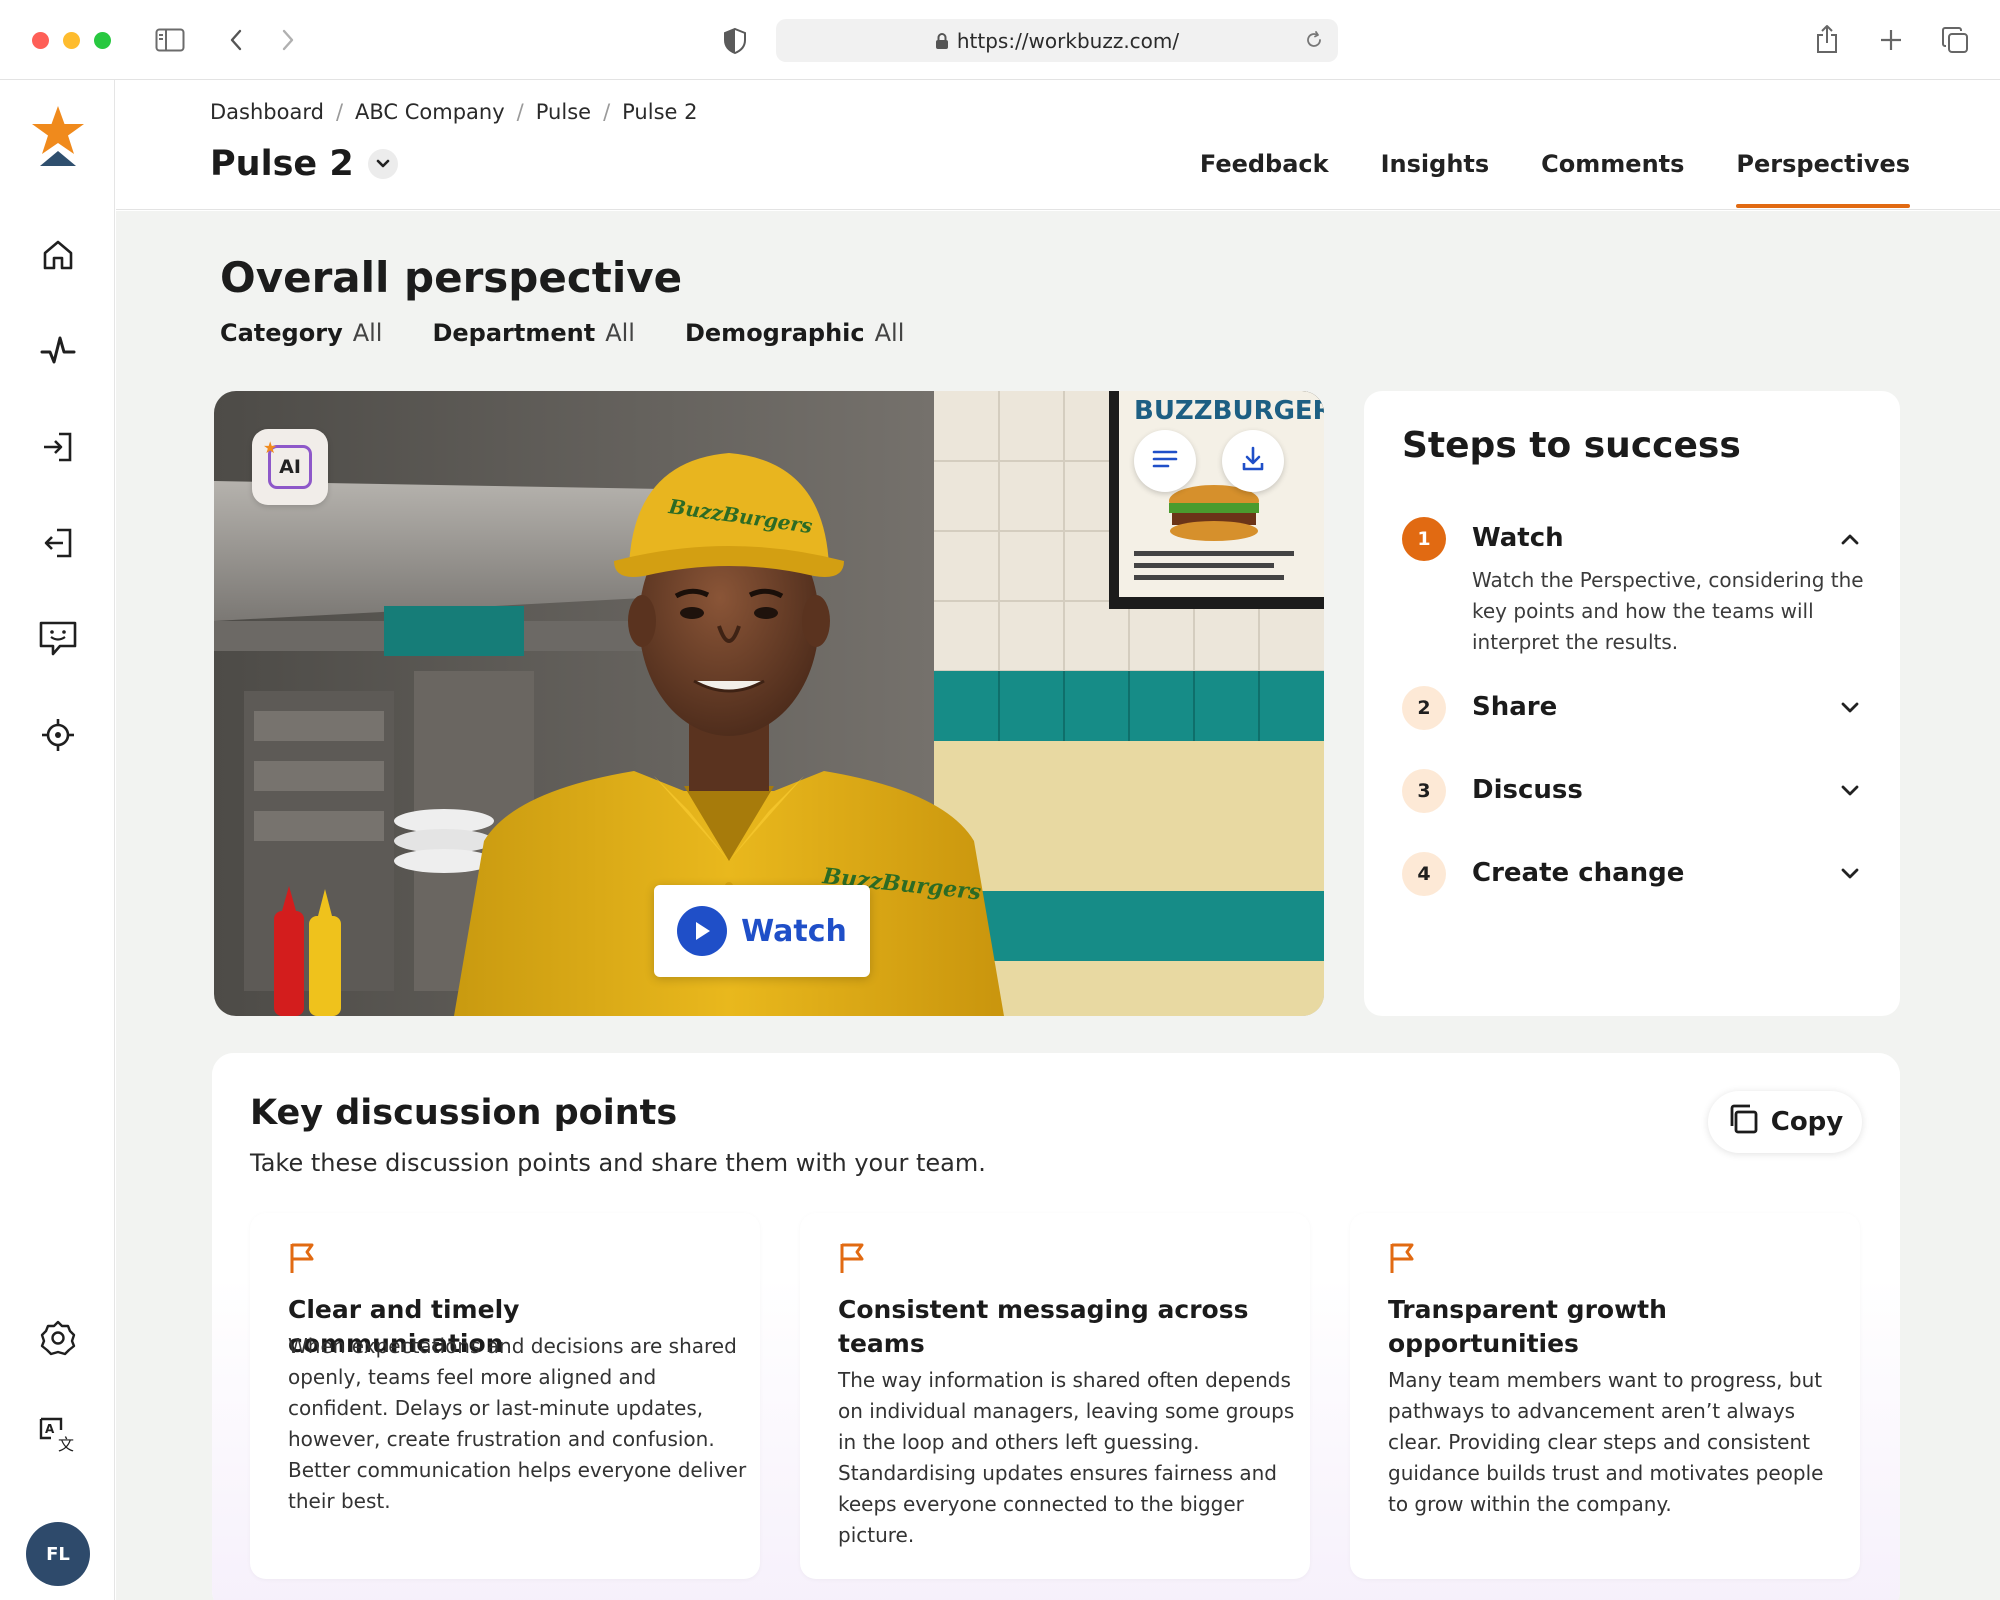 The image size is (2000, 1600). I want to click on reload-icon, so click(1314, 40).